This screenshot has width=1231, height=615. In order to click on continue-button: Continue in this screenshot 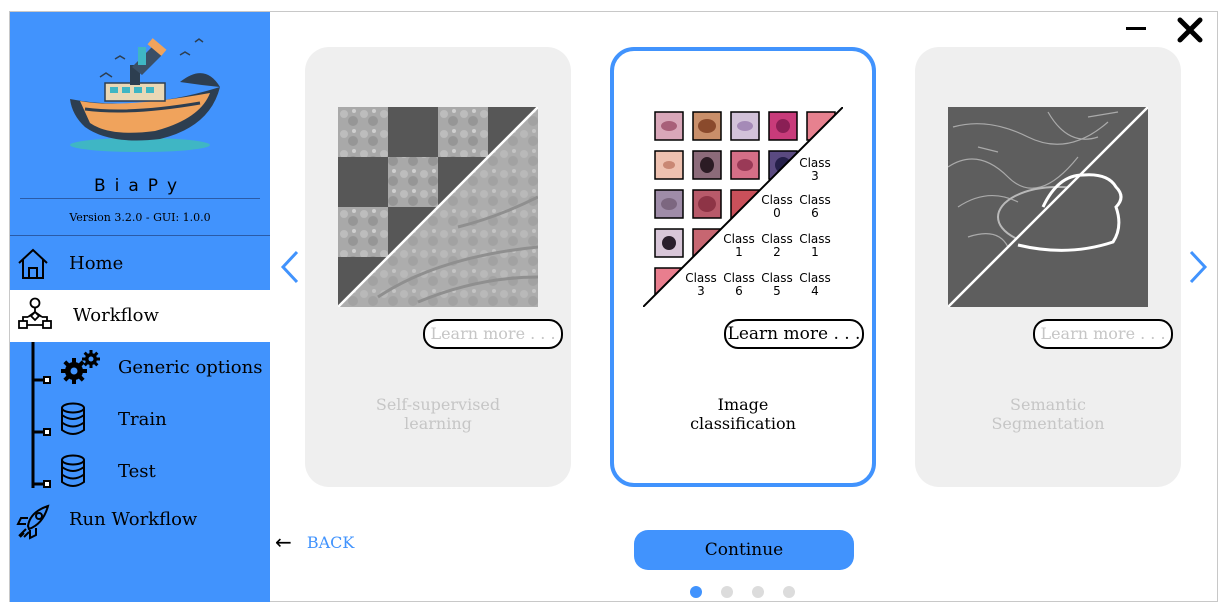, I will do `click(744, 550)`.